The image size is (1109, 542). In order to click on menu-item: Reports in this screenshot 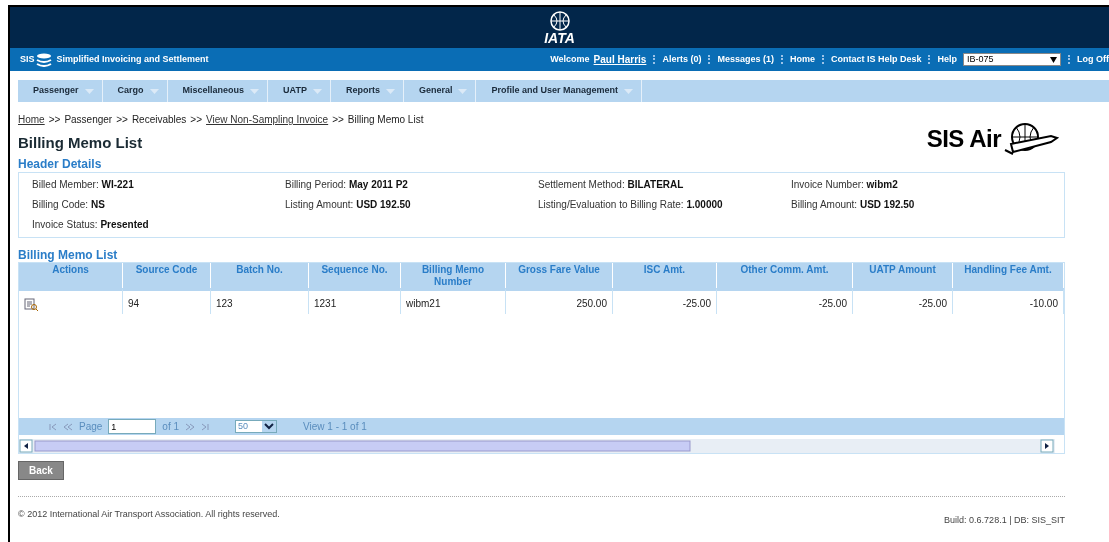, I will do `click(367, 91)`.